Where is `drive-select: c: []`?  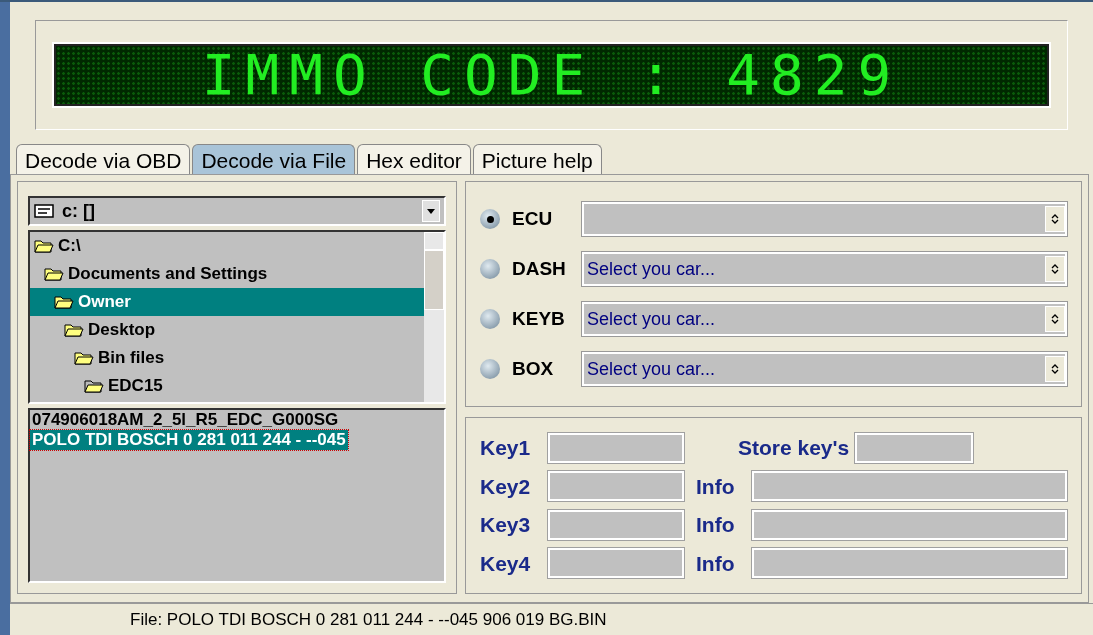
drive-select: c: [] is located at coordinates (237, 211).